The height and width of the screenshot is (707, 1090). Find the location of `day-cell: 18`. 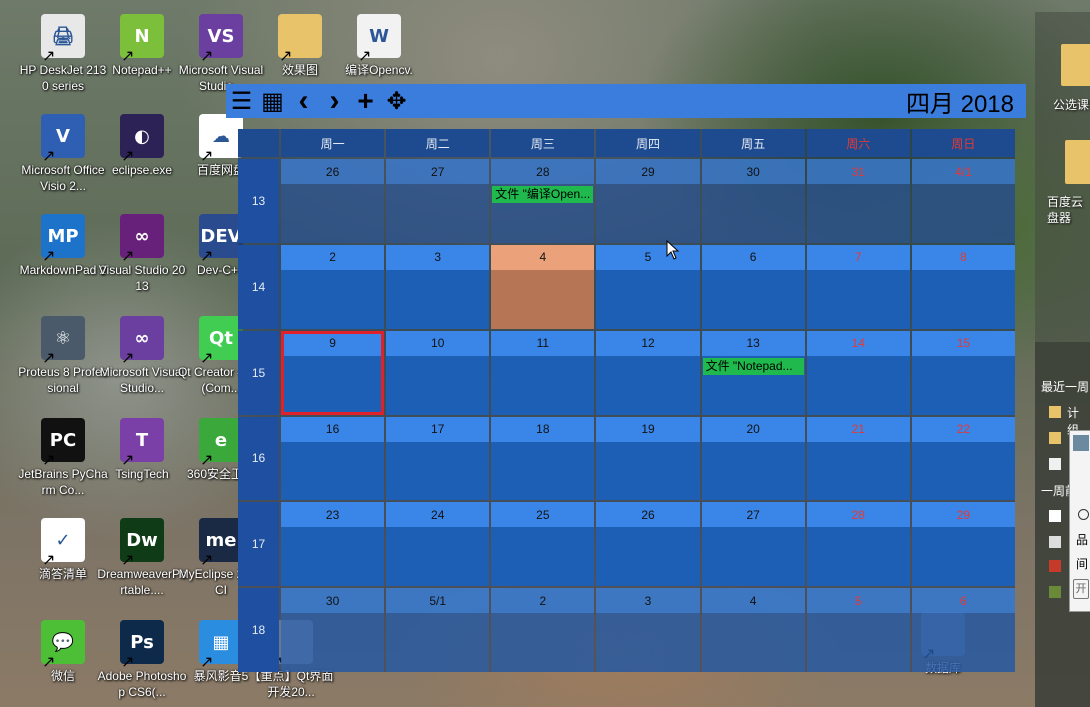

day-cell: 18 is located at coordinates (543, 458).